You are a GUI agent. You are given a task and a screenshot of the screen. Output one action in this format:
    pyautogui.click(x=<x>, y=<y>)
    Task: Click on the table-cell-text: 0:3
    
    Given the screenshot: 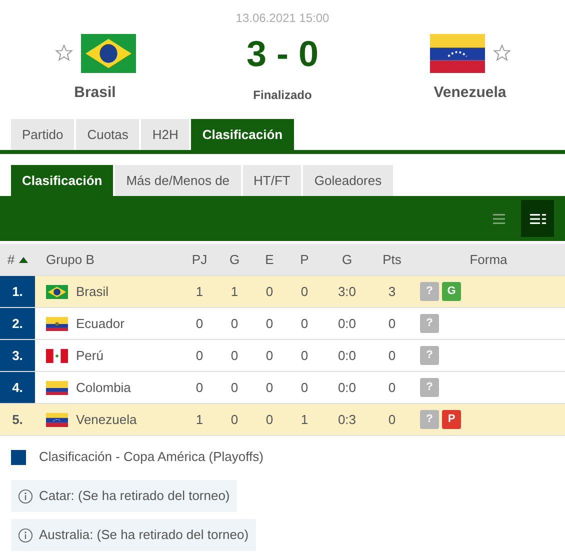 What is the action you would take?
    pyautogui.click(x=347, y=419)
    